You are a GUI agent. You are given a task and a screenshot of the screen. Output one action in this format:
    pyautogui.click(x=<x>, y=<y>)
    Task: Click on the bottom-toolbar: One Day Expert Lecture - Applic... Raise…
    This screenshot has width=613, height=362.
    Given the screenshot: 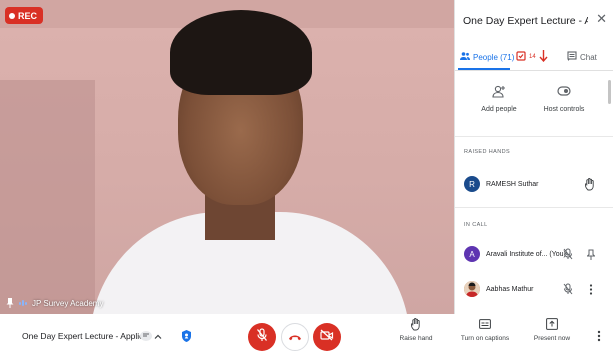 What is the action you would take?
    pyautogui.click(x=306, y=338)
    